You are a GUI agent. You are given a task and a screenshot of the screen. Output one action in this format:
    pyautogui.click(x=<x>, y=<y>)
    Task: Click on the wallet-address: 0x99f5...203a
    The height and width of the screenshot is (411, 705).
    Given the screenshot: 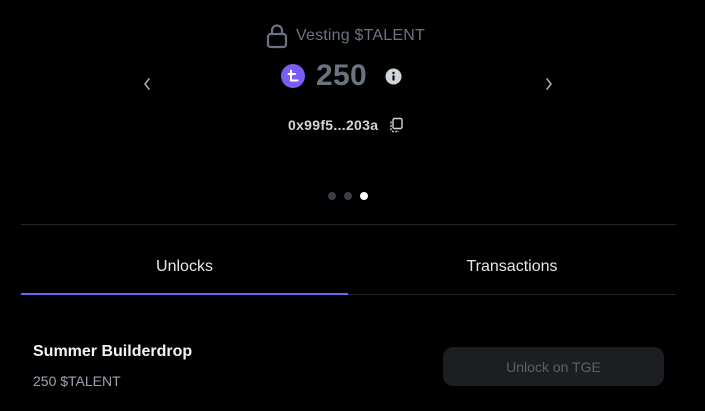 What is the action you would take?
    pyautogui.click(x=333, y=125)
    